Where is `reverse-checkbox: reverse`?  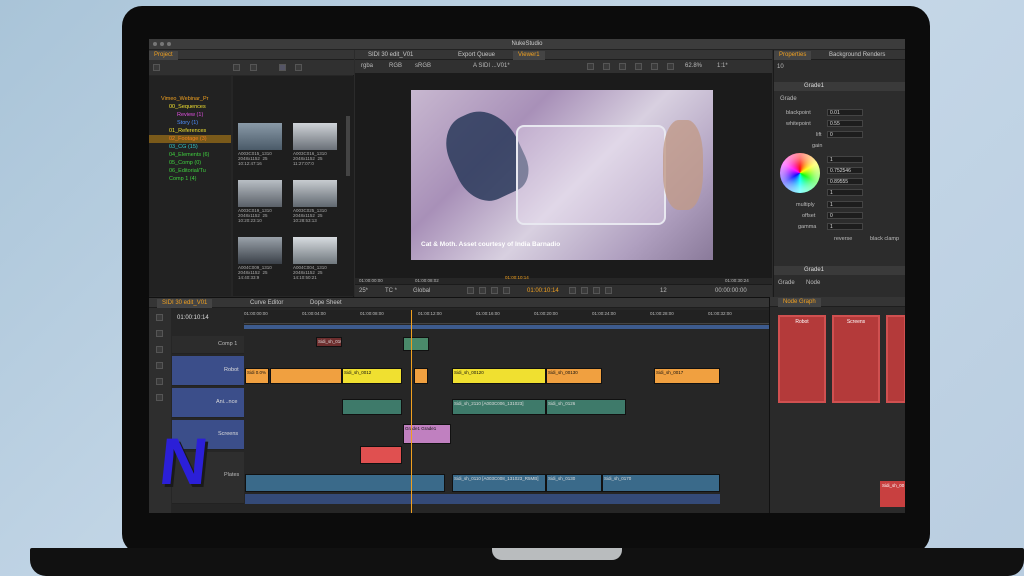 reverse-checkbox: reverse is located at coordinates (843, 239).